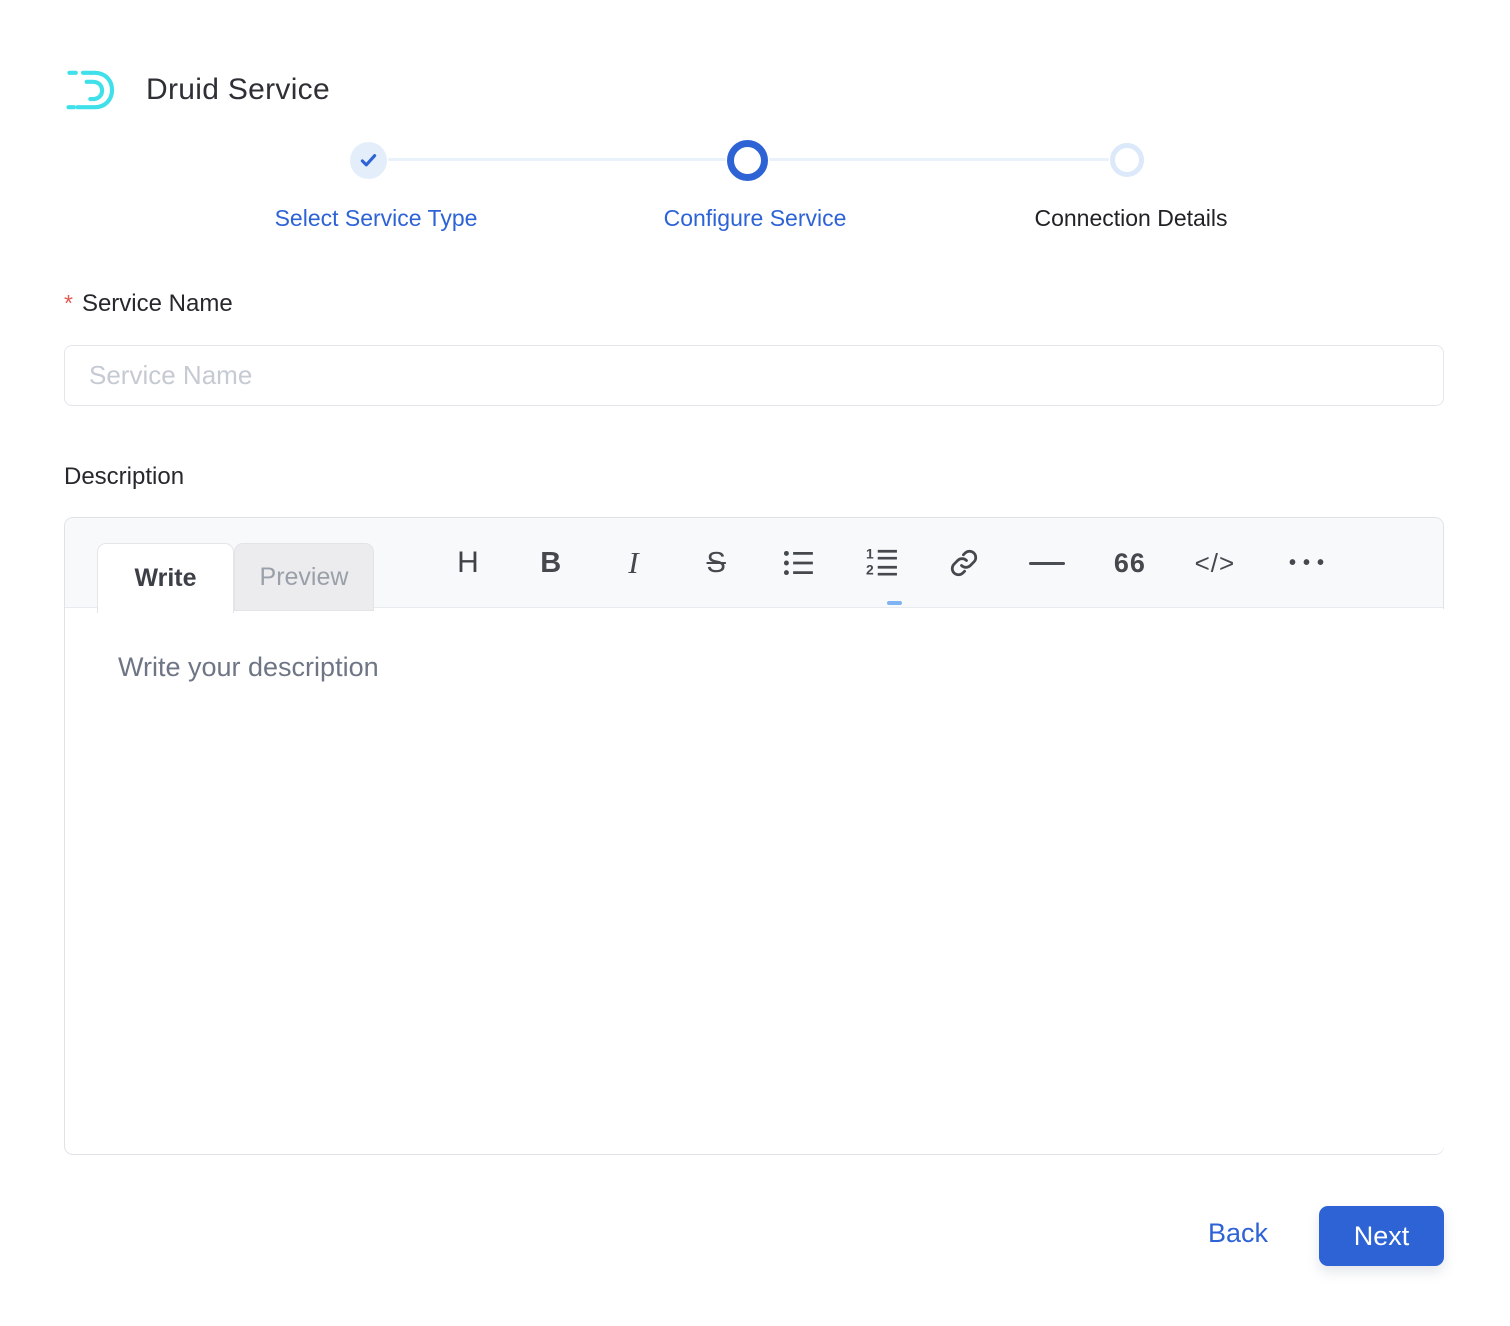 The height and width of the screenshot is (1326, 1510). Describe the element at coordinates (1381, 1236) in the screenshot. I see `next-button: Next` at that location.